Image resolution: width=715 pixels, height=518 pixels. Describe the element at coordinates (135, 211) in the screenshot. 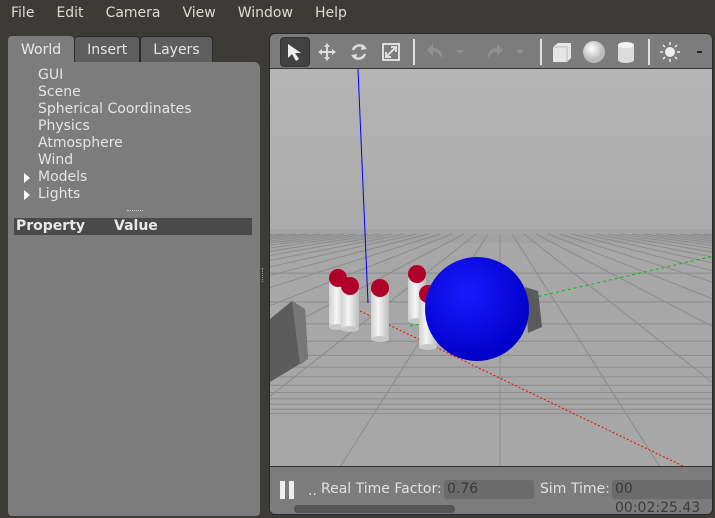

I see `splitter-handle` at that location.